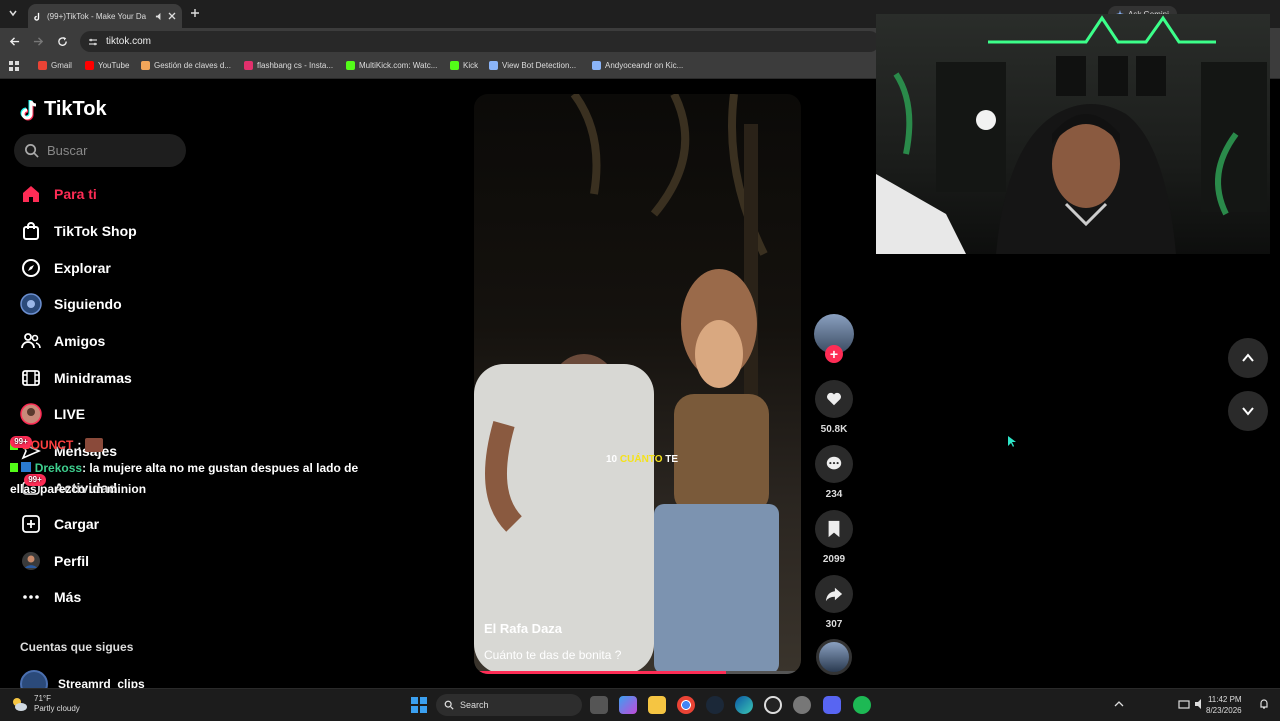  I want to click on nav-siguiendo: Siguiendo, so click(71, 304).